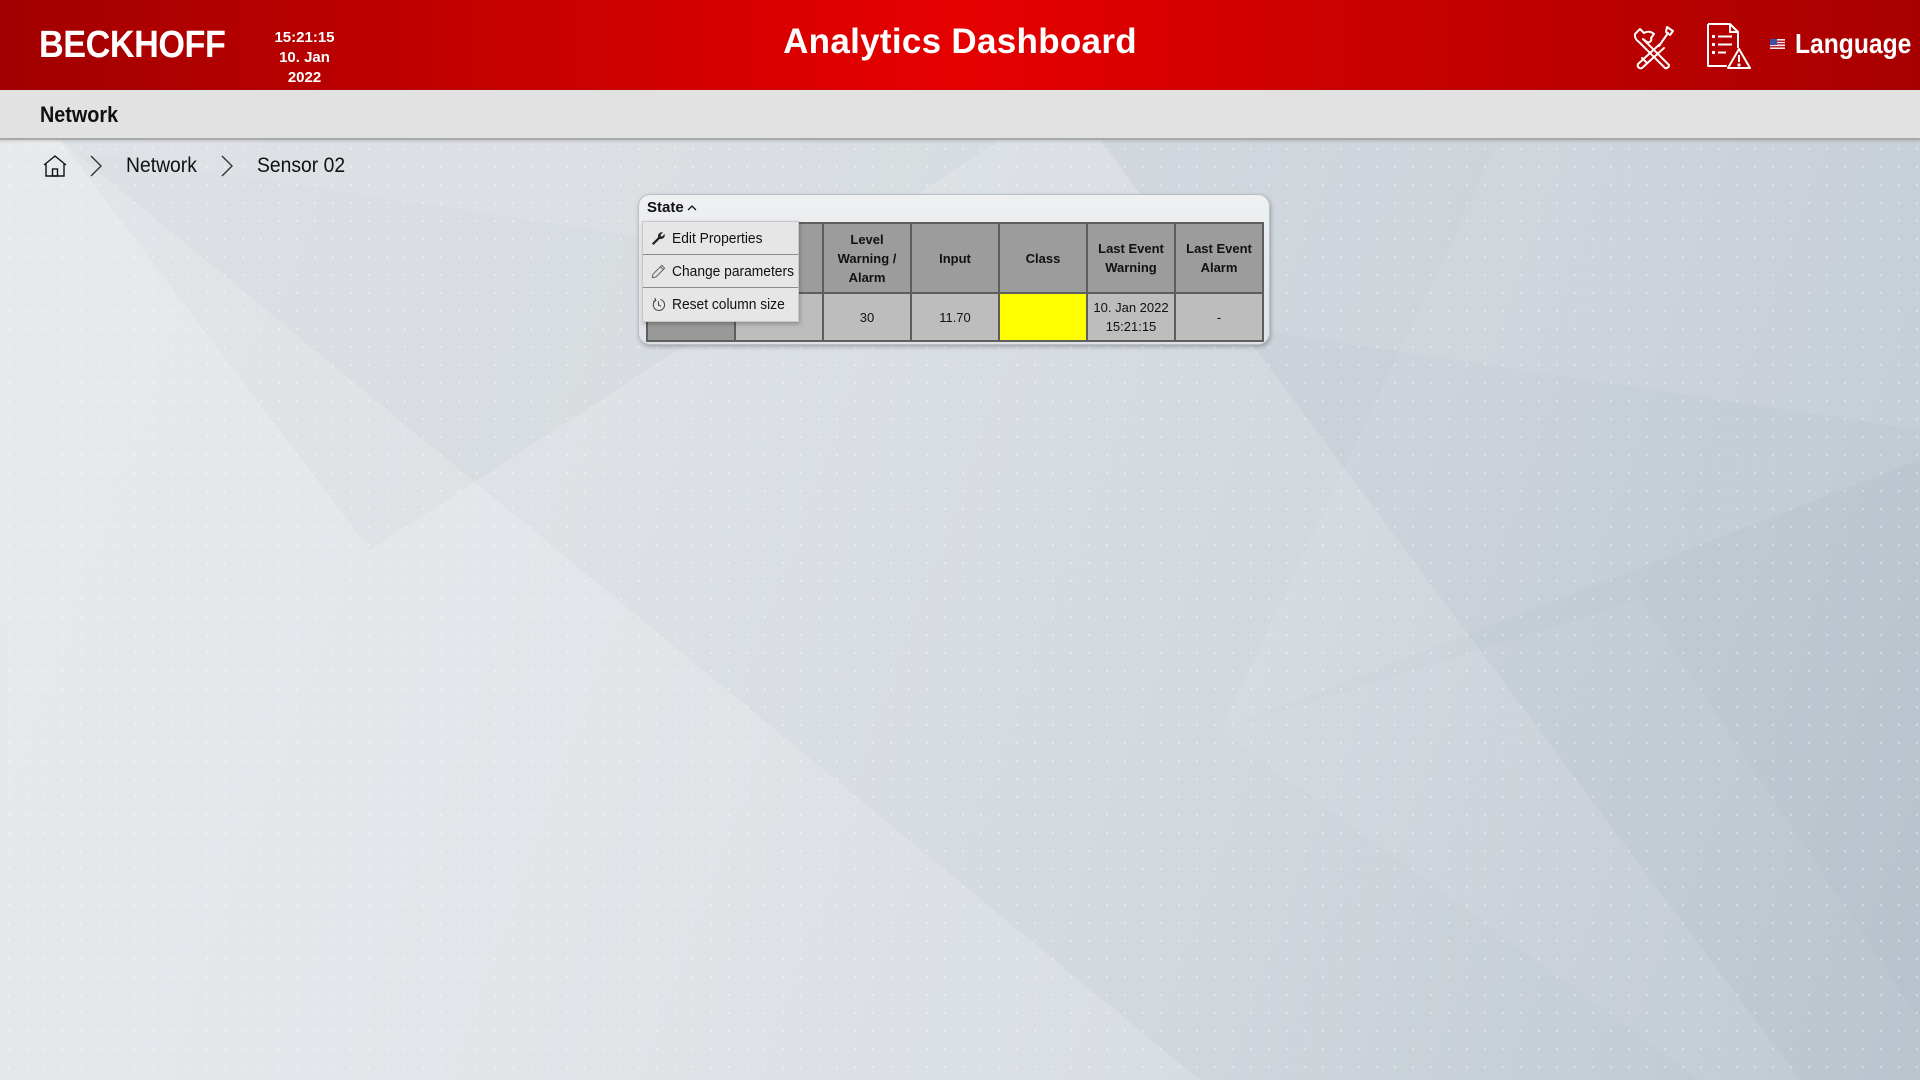 Image resolution: width=1920 pixels, height=1080 pixels. What do you see at coordinates (301, 165) in the screenshot?
I see `breadcrumb-item-sensor: Sensor 02` at bounding box center [301, 165].